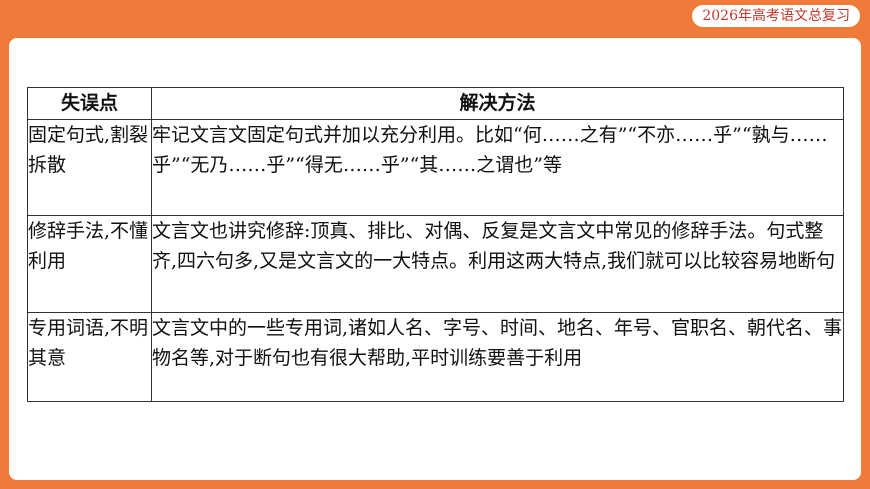  I want to click on table-header-row: 失误点 解决方法, so click(435, 103).